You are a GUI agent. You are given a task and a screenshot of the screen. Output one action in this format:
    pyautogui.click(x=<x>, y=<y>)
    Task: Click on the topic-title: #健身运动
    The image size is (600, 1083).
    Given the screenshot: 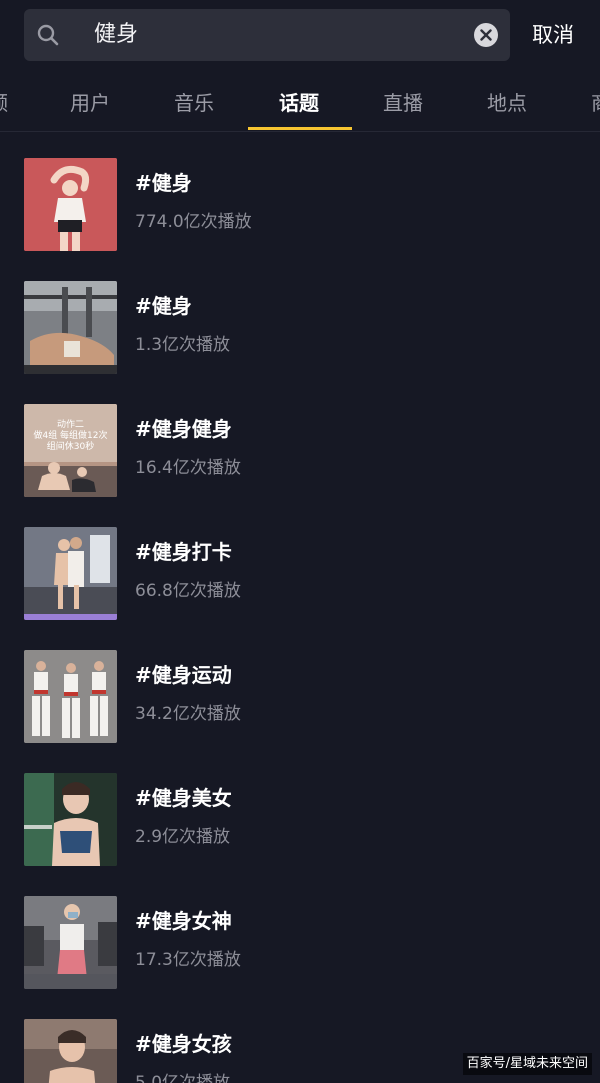 What is the action you would take?
    pyautogui.click(x=183, y=675)
    